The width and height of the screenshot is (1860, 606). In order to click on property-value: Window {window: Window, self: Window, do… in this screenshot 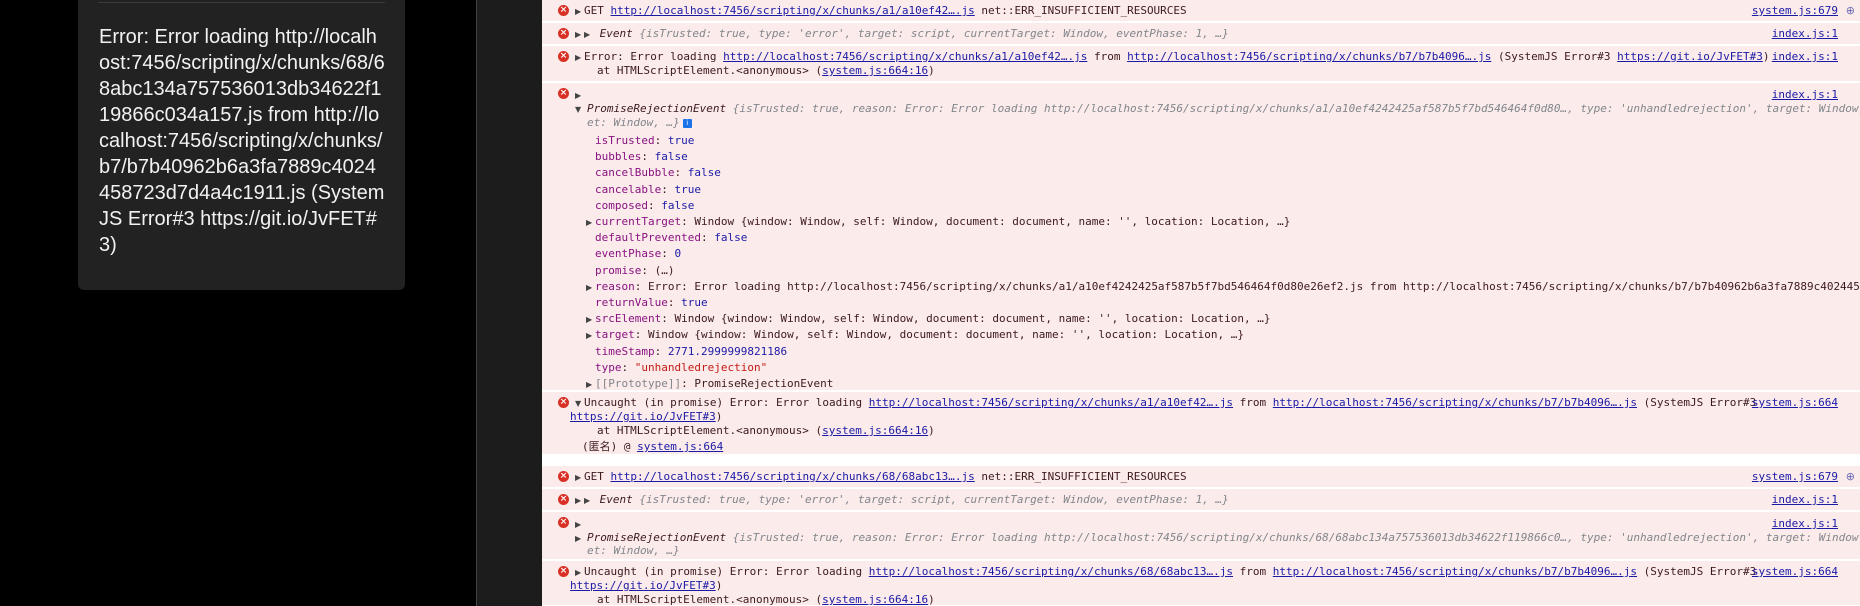, I will do `click(992, 221)`.